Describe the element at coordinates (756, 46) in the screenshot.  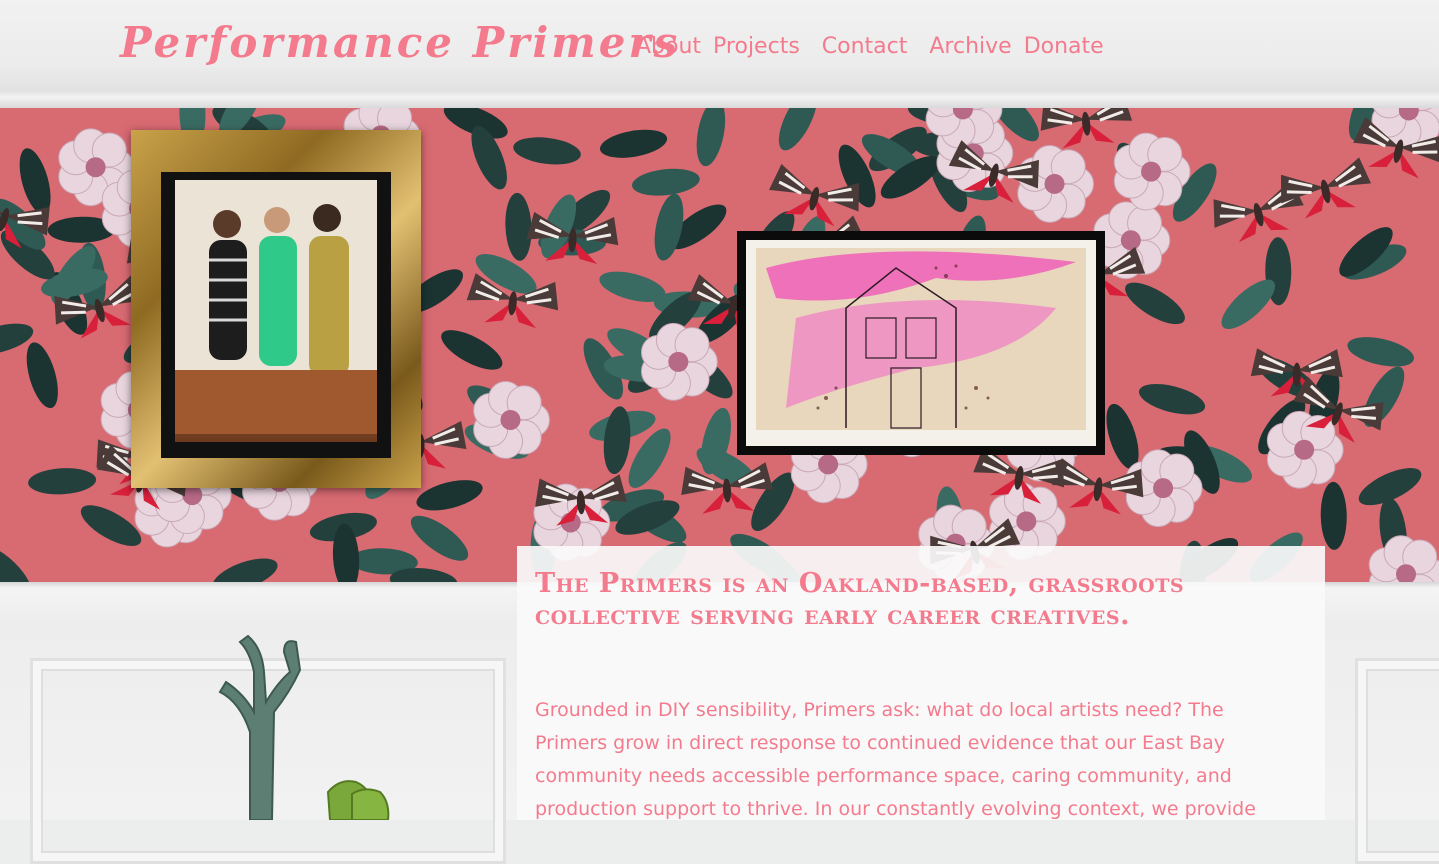
I see `nav-projects: Projects` at that location.